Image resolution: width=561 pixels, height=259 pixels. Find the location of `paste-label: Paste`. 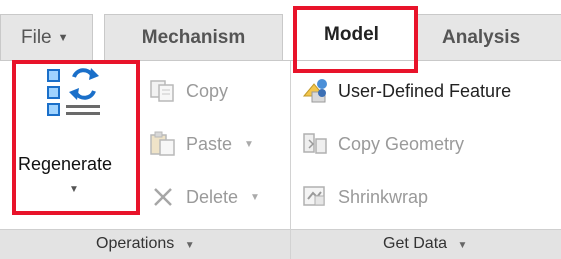

paste-label: Paste is located at coordinates (209, 143).